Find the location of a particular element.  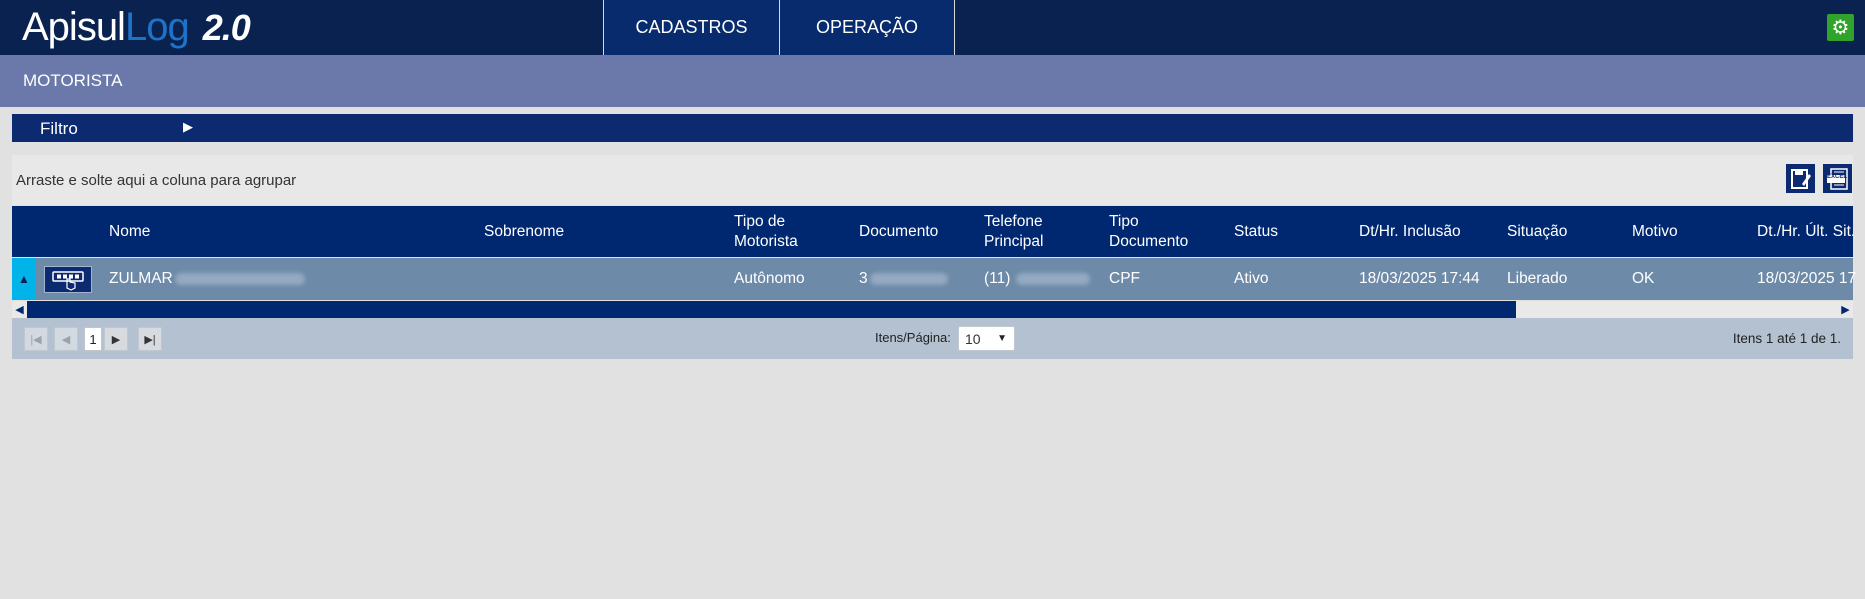

scroll-left-icon: ◀ is located at coordinates (19, 309).